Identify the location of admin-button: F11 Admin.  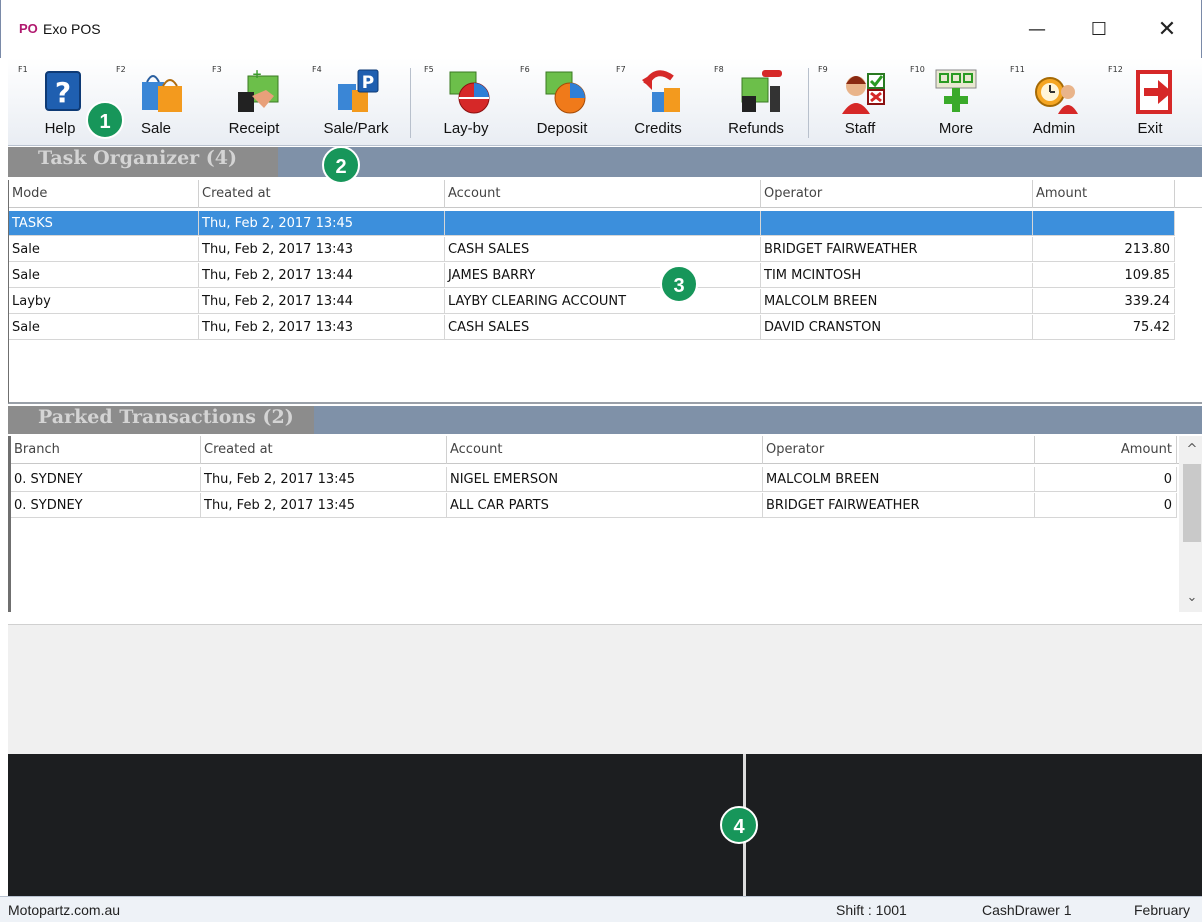
(1054, 102).